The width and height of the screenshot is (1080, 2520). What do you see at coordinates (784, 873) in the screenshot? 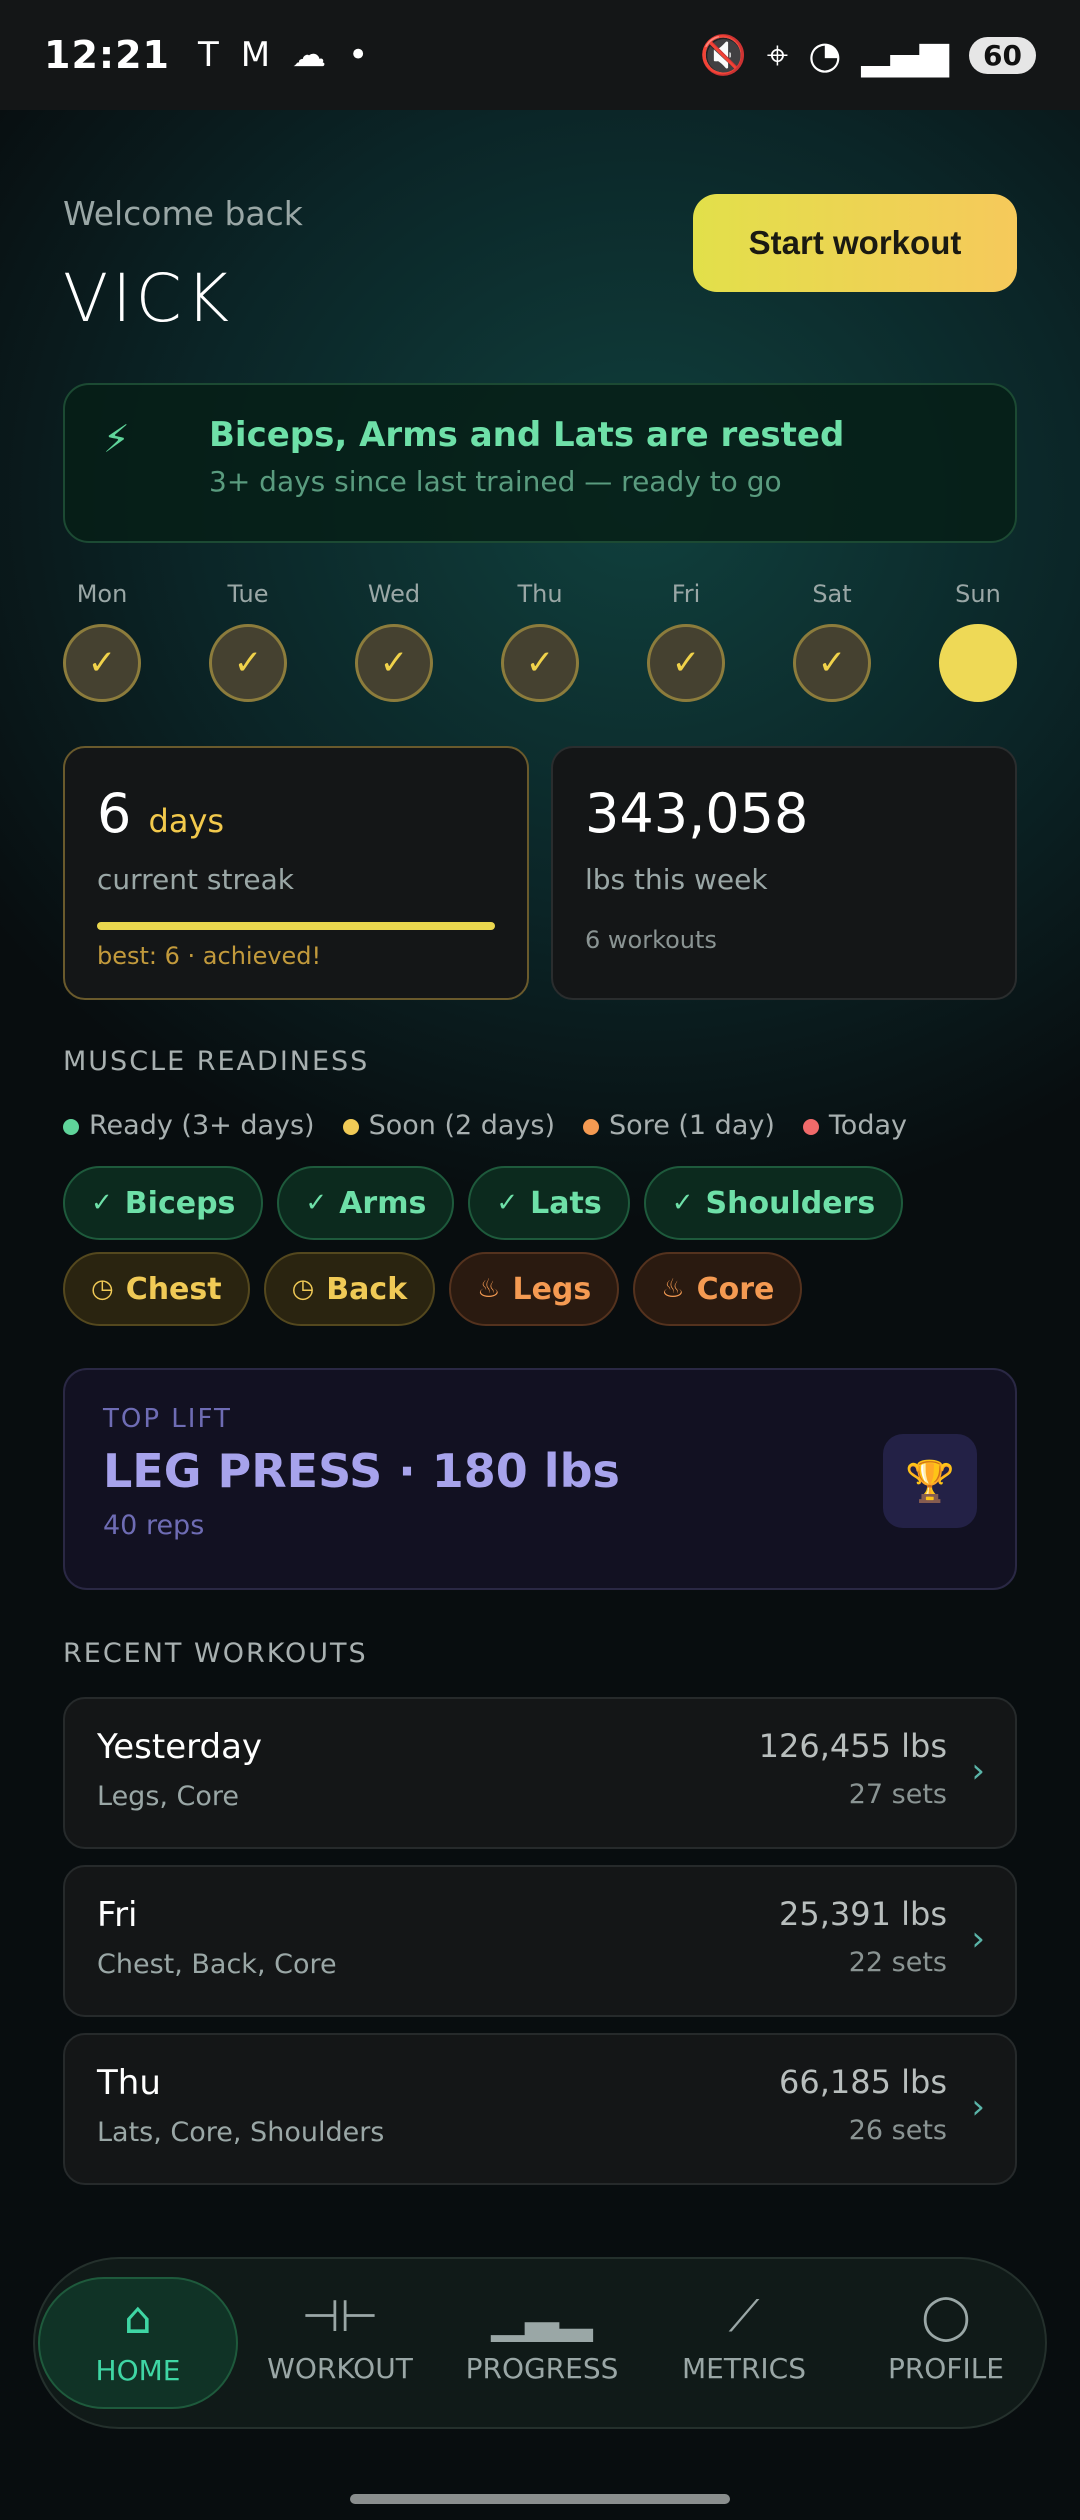
I see `volume-card: 343,058 lbs this week 6 workouts` at bounding box center [784, 873].